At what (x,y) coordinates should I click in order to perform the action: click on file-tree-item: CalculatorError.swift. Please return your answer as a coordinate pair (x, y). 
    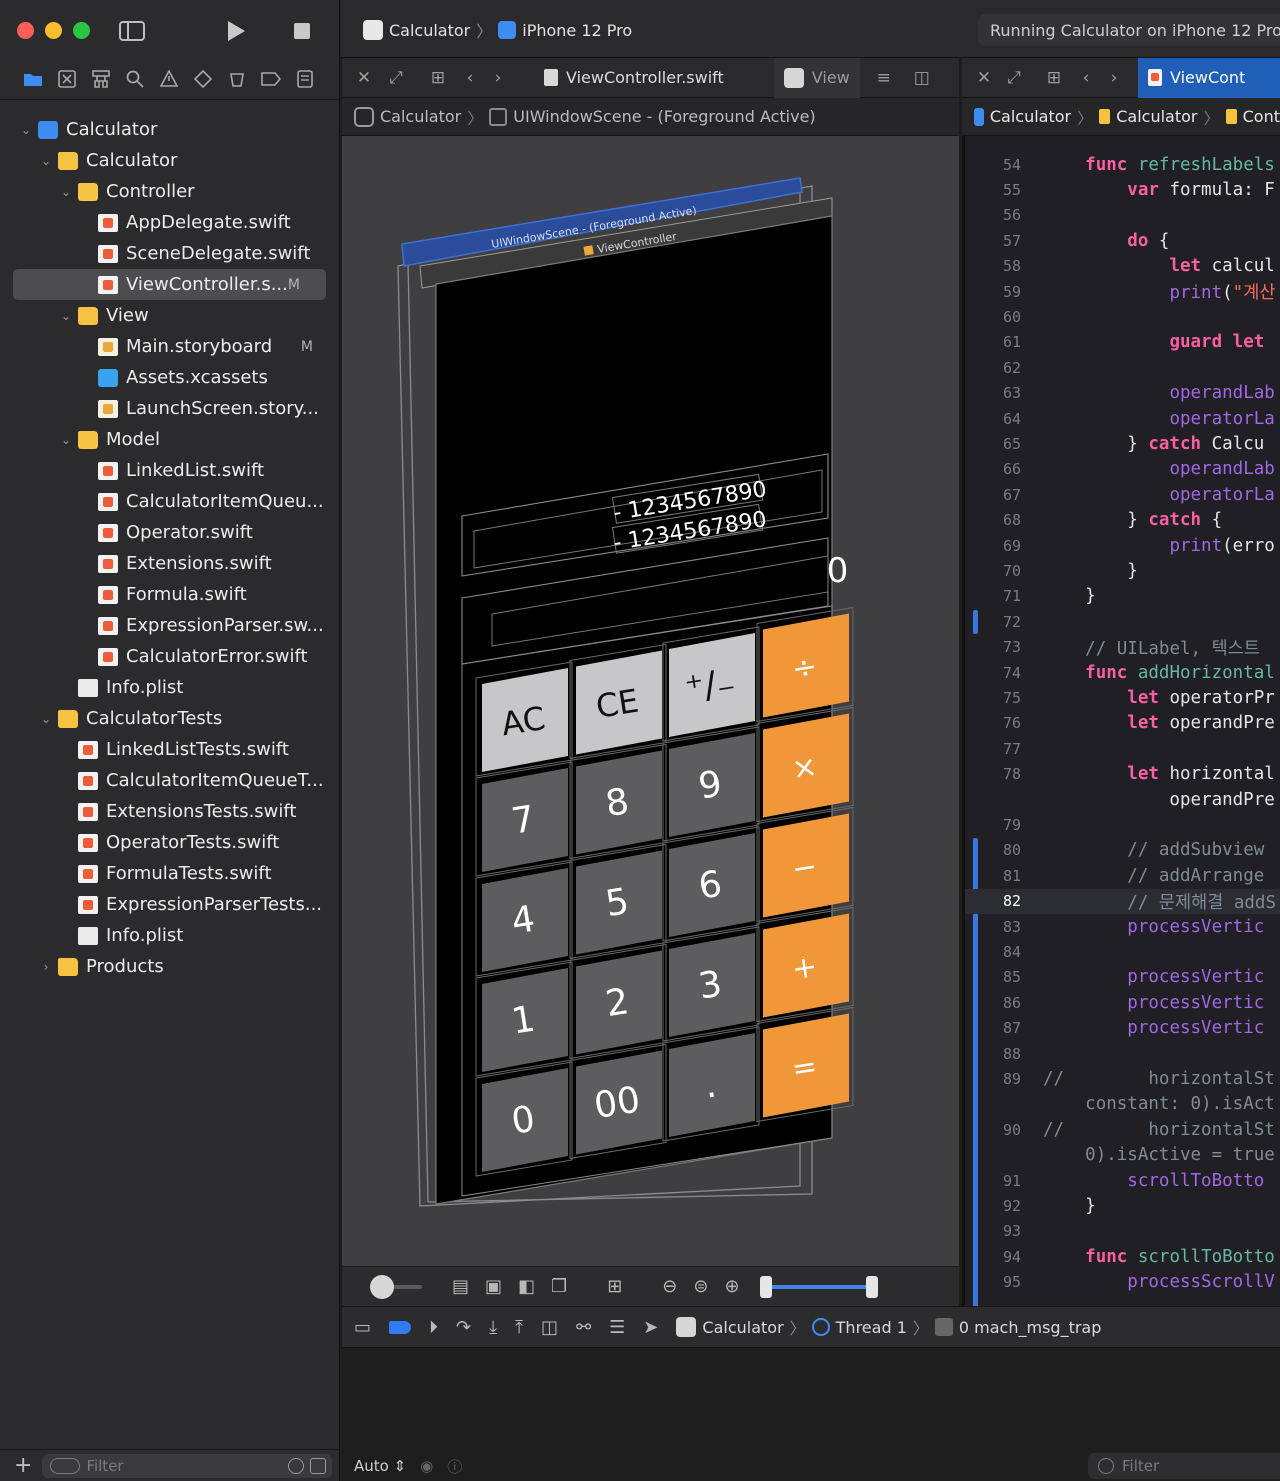
    Looking at the image, I should click on (169, 656).